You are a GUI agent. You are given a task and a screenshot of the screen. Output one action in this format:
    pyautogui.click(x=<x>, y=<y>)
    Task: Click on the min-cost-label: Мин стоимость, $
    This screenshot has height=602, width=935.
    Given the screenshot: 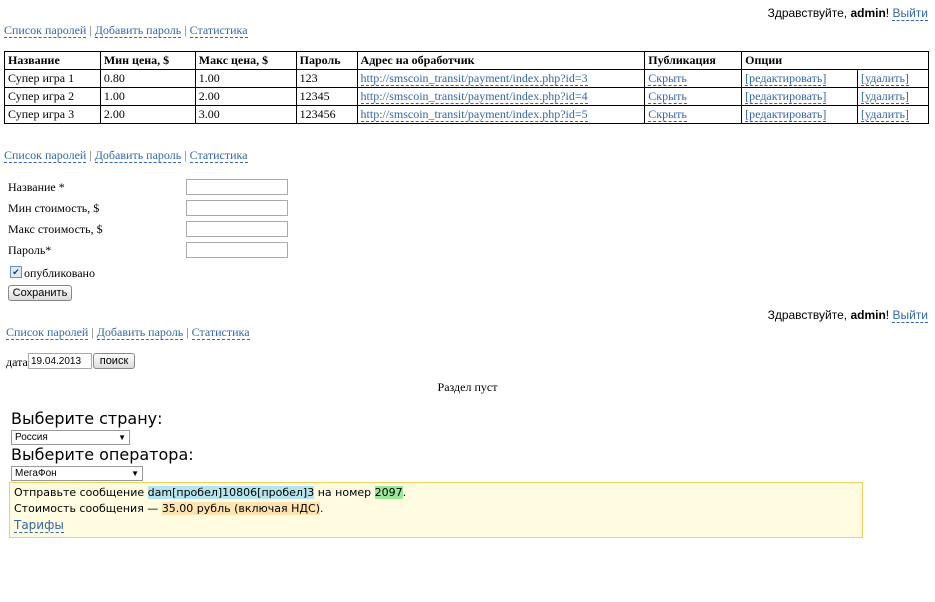 What is the action you would take?
    pyautogui.click(x=54, y=208)
    